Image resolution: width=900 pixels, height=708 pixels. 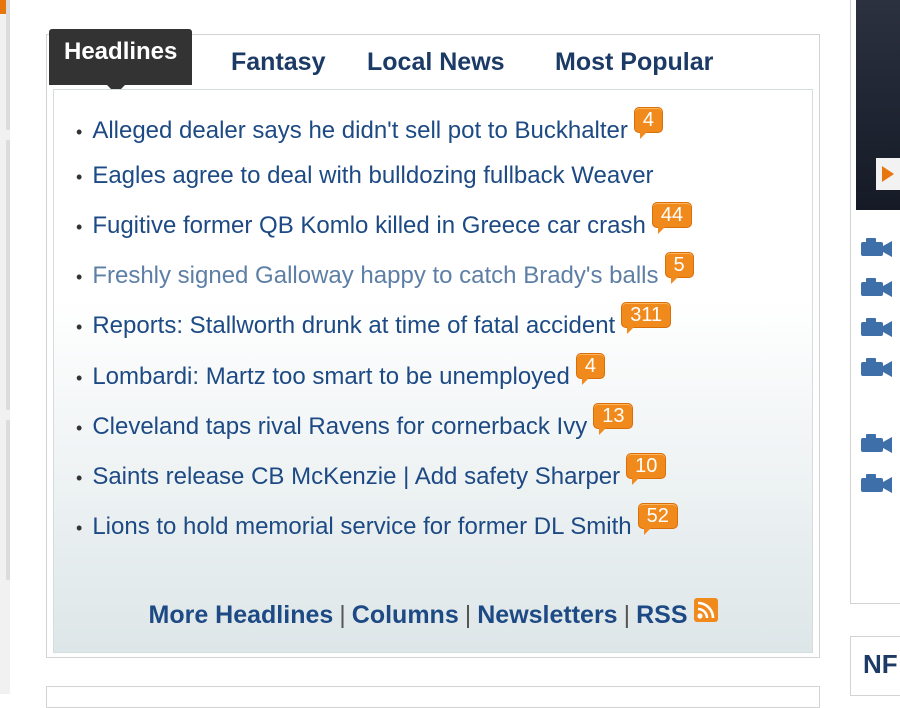 I want to click on play-icon, so click(x=888, y=174).